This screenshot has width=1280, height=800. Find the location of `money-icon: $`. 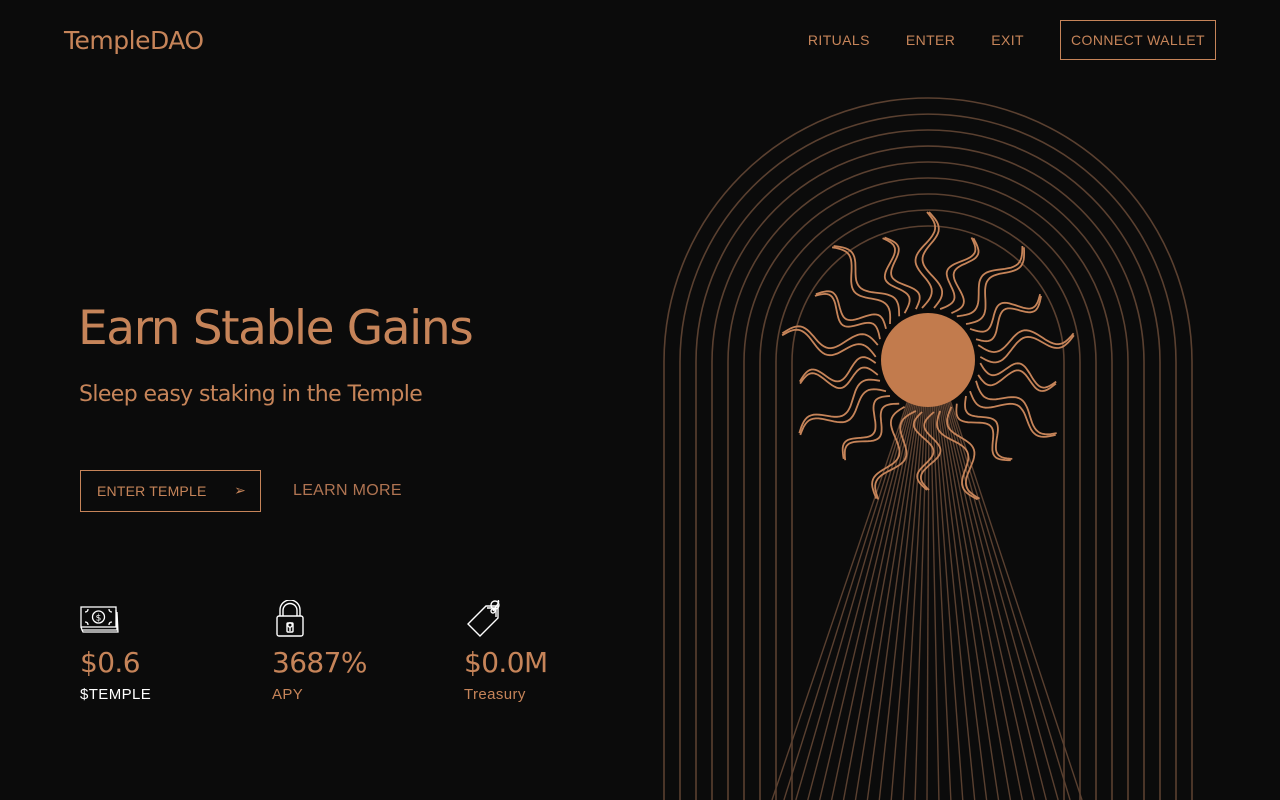

money-icon: $ is located at coordinates (99, 619).